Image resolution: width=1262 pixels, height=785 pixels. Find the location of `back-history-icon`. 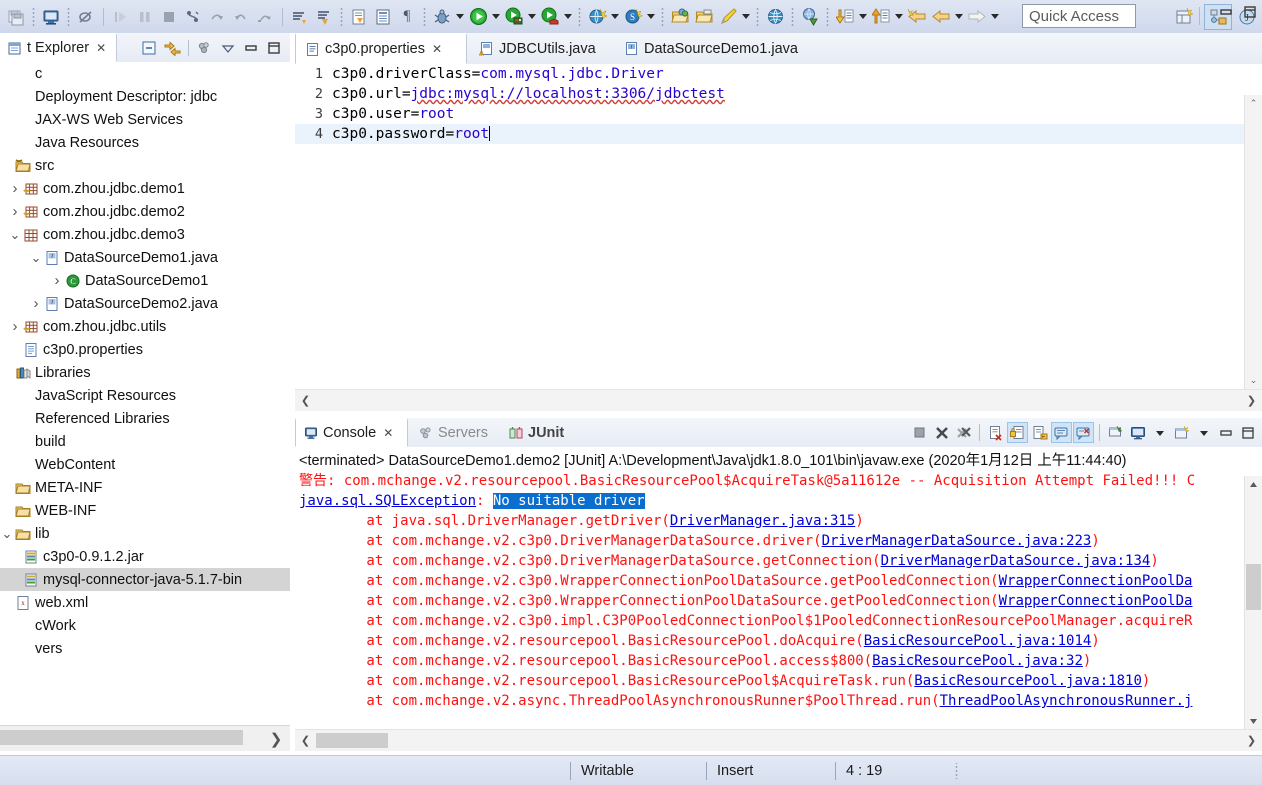

back-history-icon is located at coordinates (917, 17).